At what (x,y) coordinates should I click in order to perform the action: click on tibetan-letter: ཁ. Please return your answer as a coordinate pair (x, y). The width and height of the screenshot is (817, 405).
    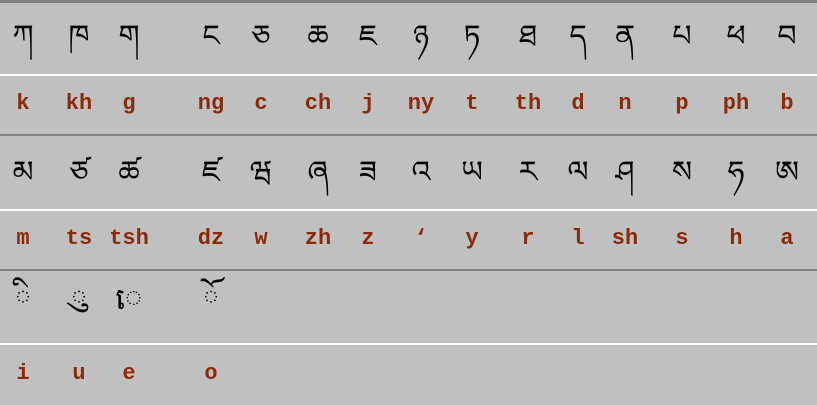
    Looking at the image, I should click on (79, 36).